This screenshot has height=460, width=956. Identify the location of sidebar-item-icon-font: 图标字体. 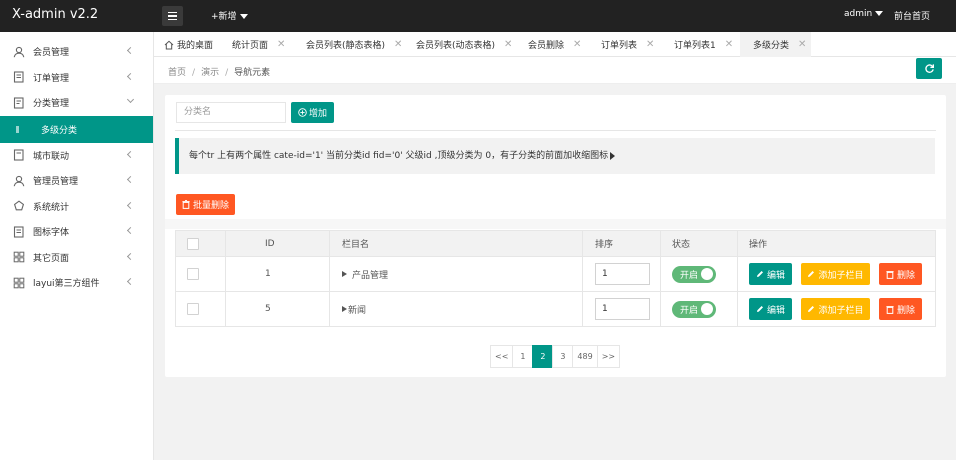
(76, 232).